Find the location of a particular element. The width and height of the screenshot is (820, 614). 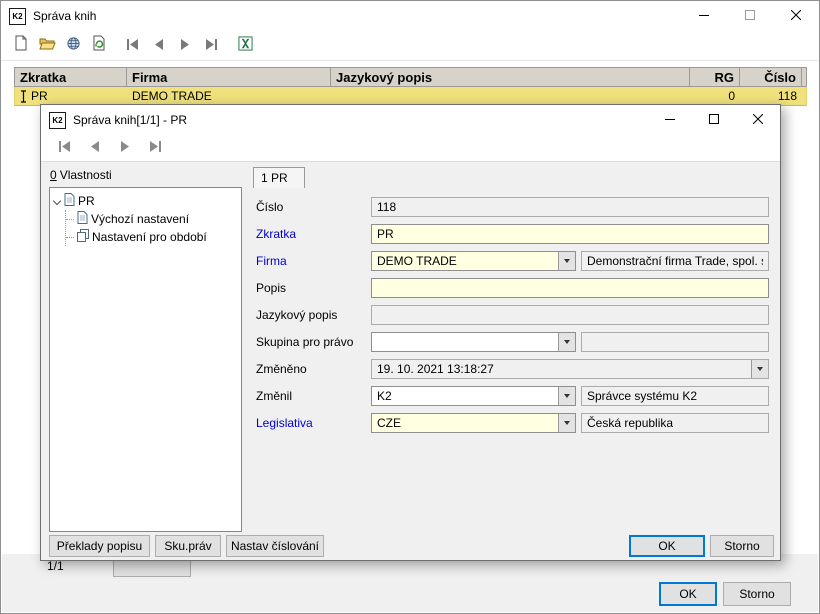

refresh-button is located at coordinates (99, 46).